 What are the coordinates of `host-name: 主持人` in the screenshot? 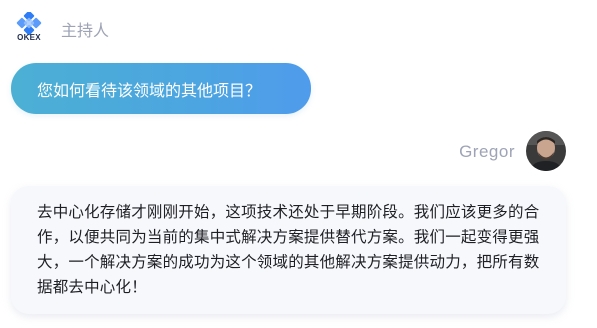 It's located at (85, 30).